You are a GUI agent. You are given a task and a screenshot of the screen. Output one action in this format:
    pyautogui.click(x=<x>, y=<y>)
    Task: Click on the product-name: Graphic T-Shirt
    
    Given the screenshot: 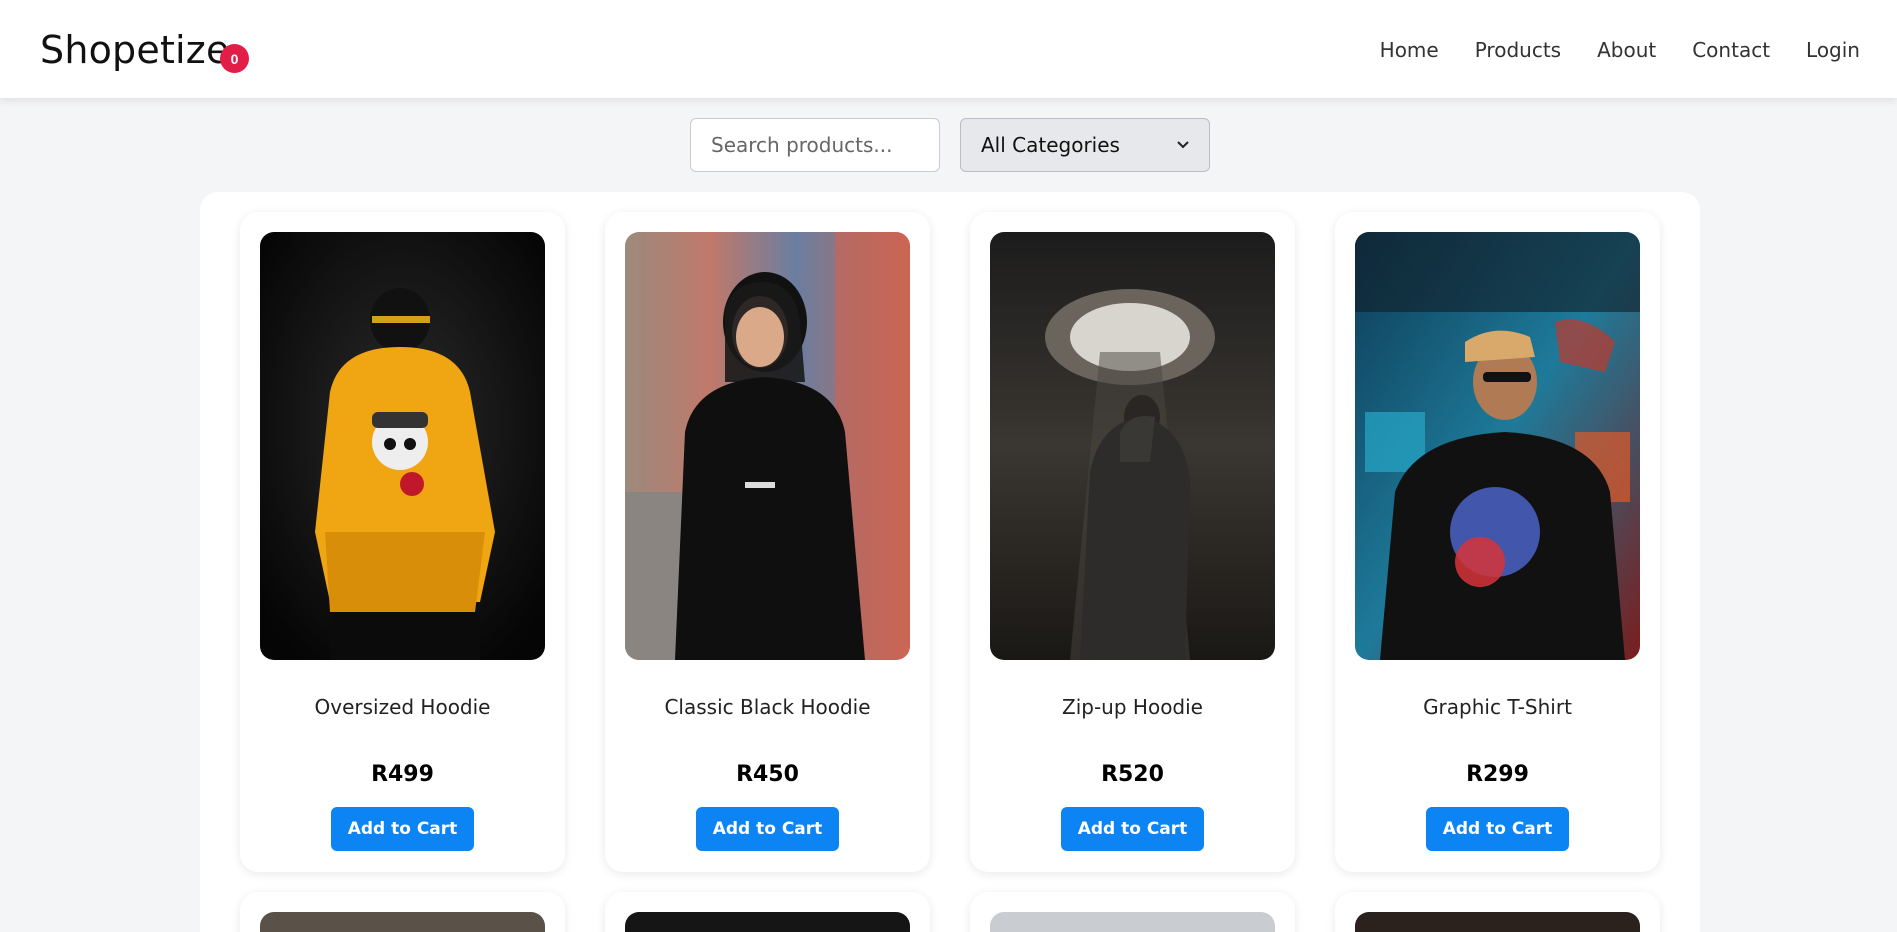 What is the action you would take?
    pyautogui.click(x=1497, y=707)
    